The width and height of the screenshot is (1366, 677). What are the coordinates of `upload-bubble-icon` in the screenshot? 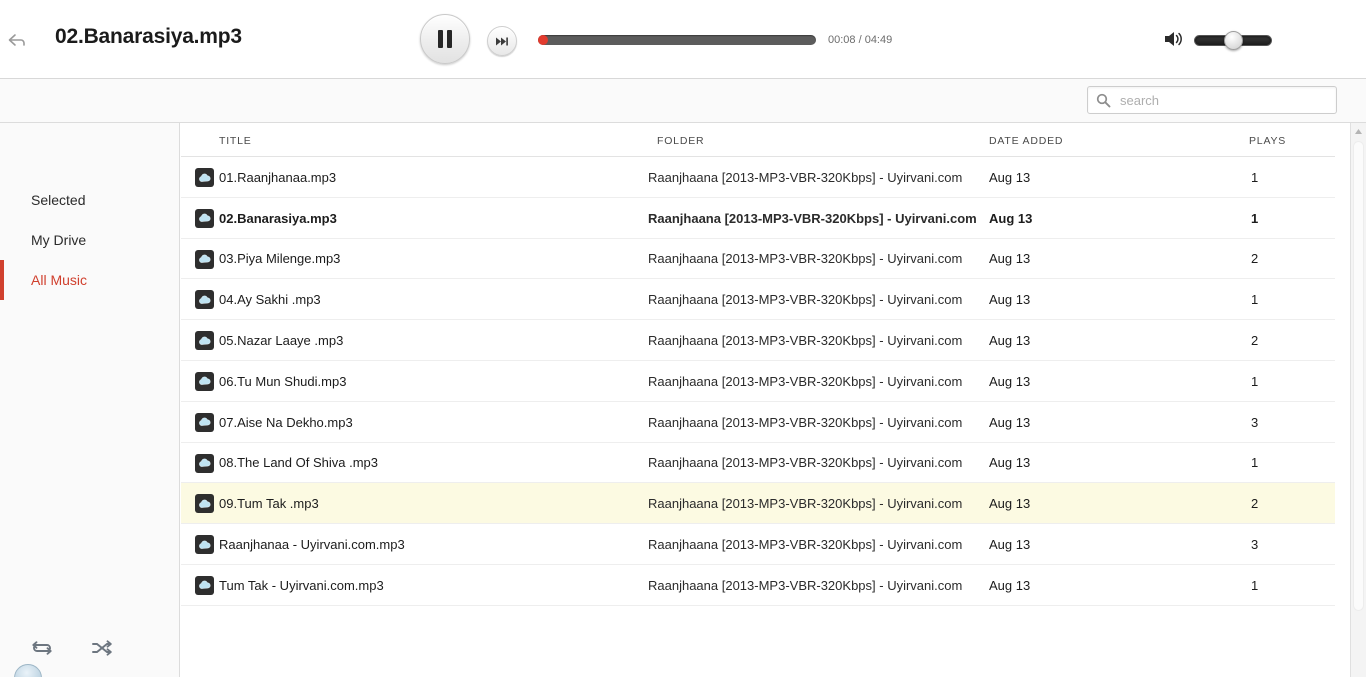 It's located at (28, 670).